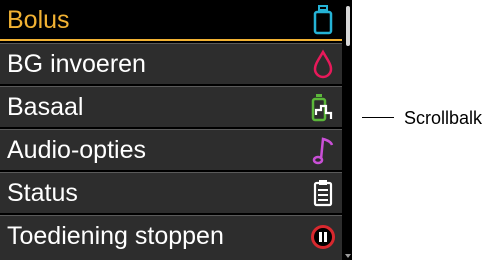  What do you see at coordinates (171, 20) in the screenshot?
I see `menu-item-bolus: Bolus` at bounding box center [171, 20].